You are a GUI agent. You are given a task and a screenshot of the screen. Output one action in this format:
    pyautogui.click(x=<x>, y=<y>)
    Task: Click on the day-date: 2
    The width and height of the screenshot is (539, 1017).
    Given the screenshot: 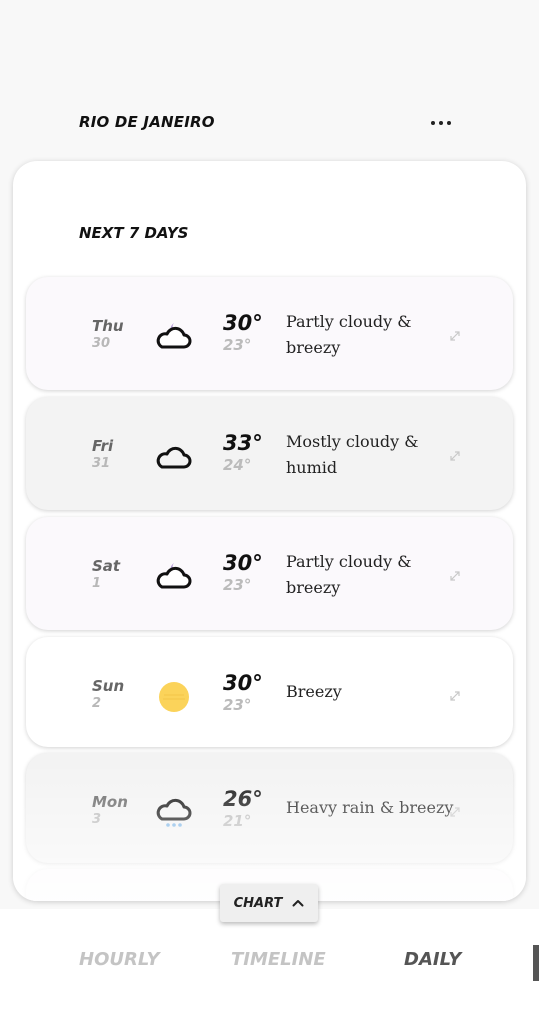 What is the action you would take?
    pyautogui.click(x=97, y=703)
    